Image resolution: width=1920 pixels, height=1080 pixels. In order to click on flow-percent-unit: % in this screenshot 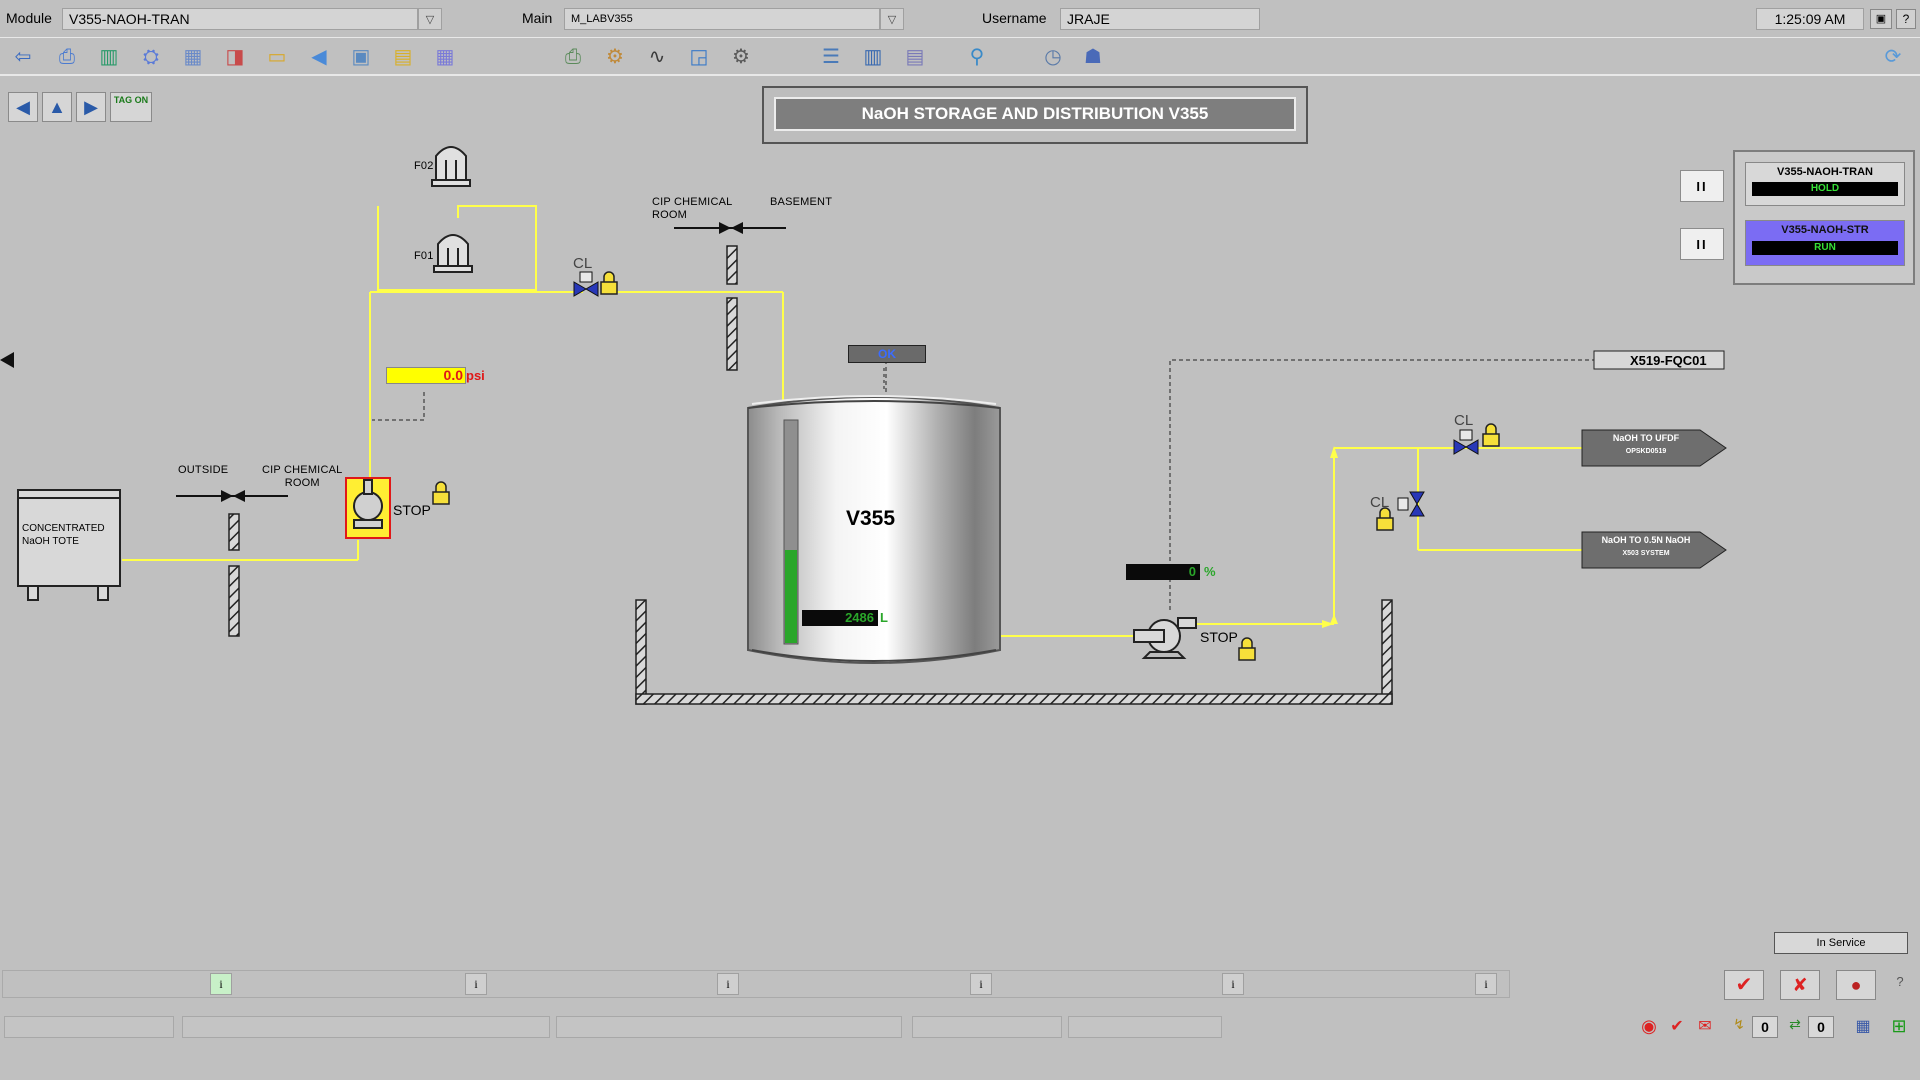, I will do `click(1210, 571)`.